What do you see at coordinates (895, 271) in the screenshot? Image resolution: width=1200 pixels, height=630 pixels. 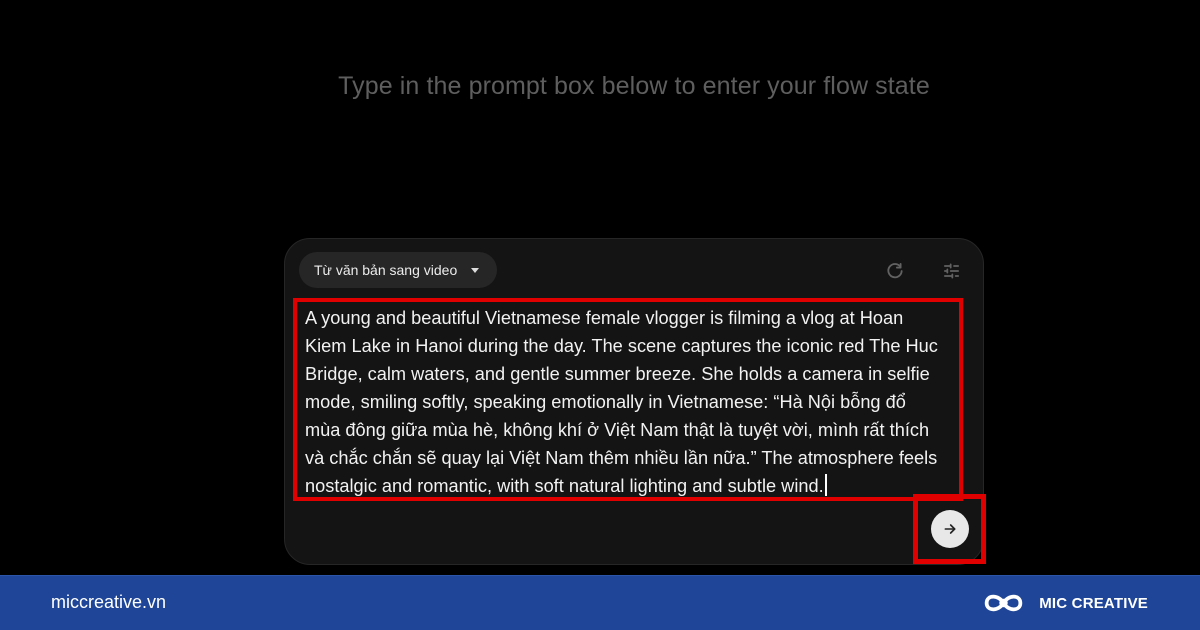 I see `refresh-icon` at bounding box center [895, 271].